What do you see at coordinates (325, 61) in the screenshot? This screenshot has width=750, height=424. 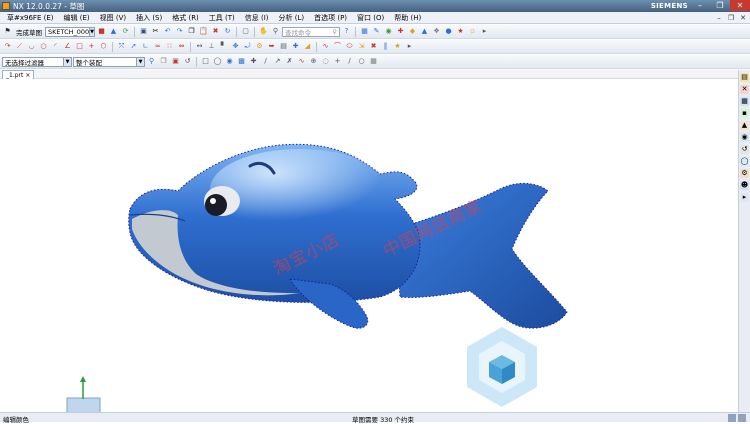 I see `snap-quadrant-icon: ◌` at bounding box center [325, 61].